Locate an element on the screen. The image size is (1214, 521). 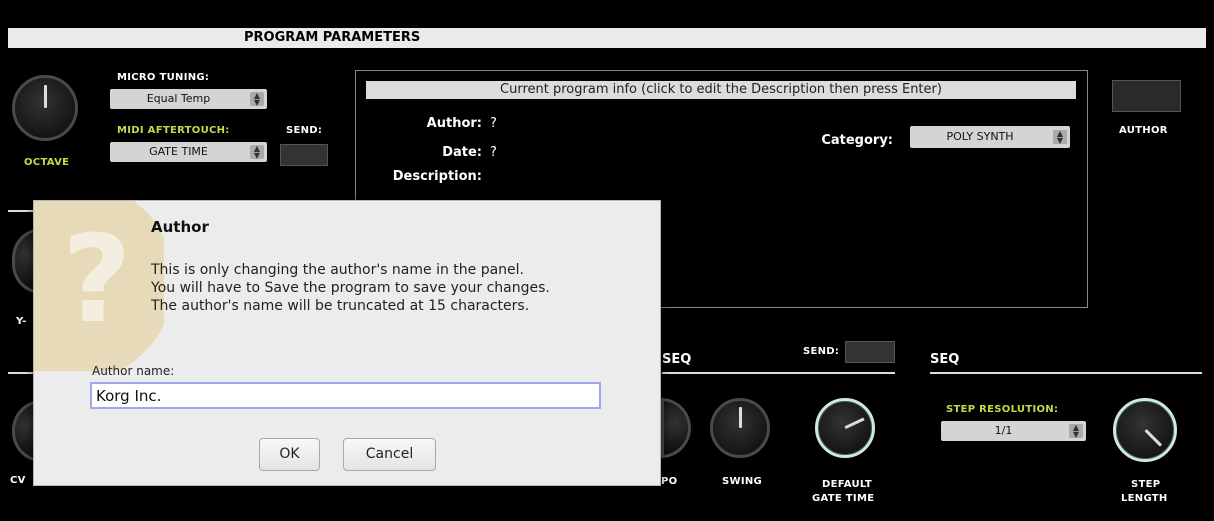
seq2-section-title: SEQ is located at coordinates (945, 359).